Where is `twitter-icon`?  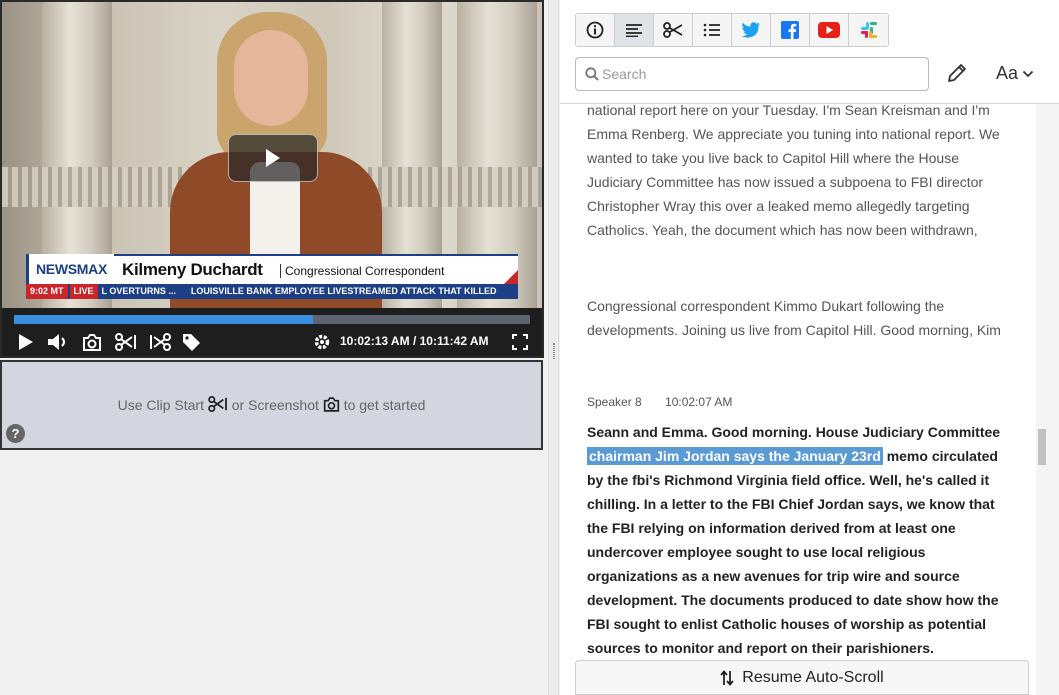 twitter-icon is located at coordinates (750, 30).